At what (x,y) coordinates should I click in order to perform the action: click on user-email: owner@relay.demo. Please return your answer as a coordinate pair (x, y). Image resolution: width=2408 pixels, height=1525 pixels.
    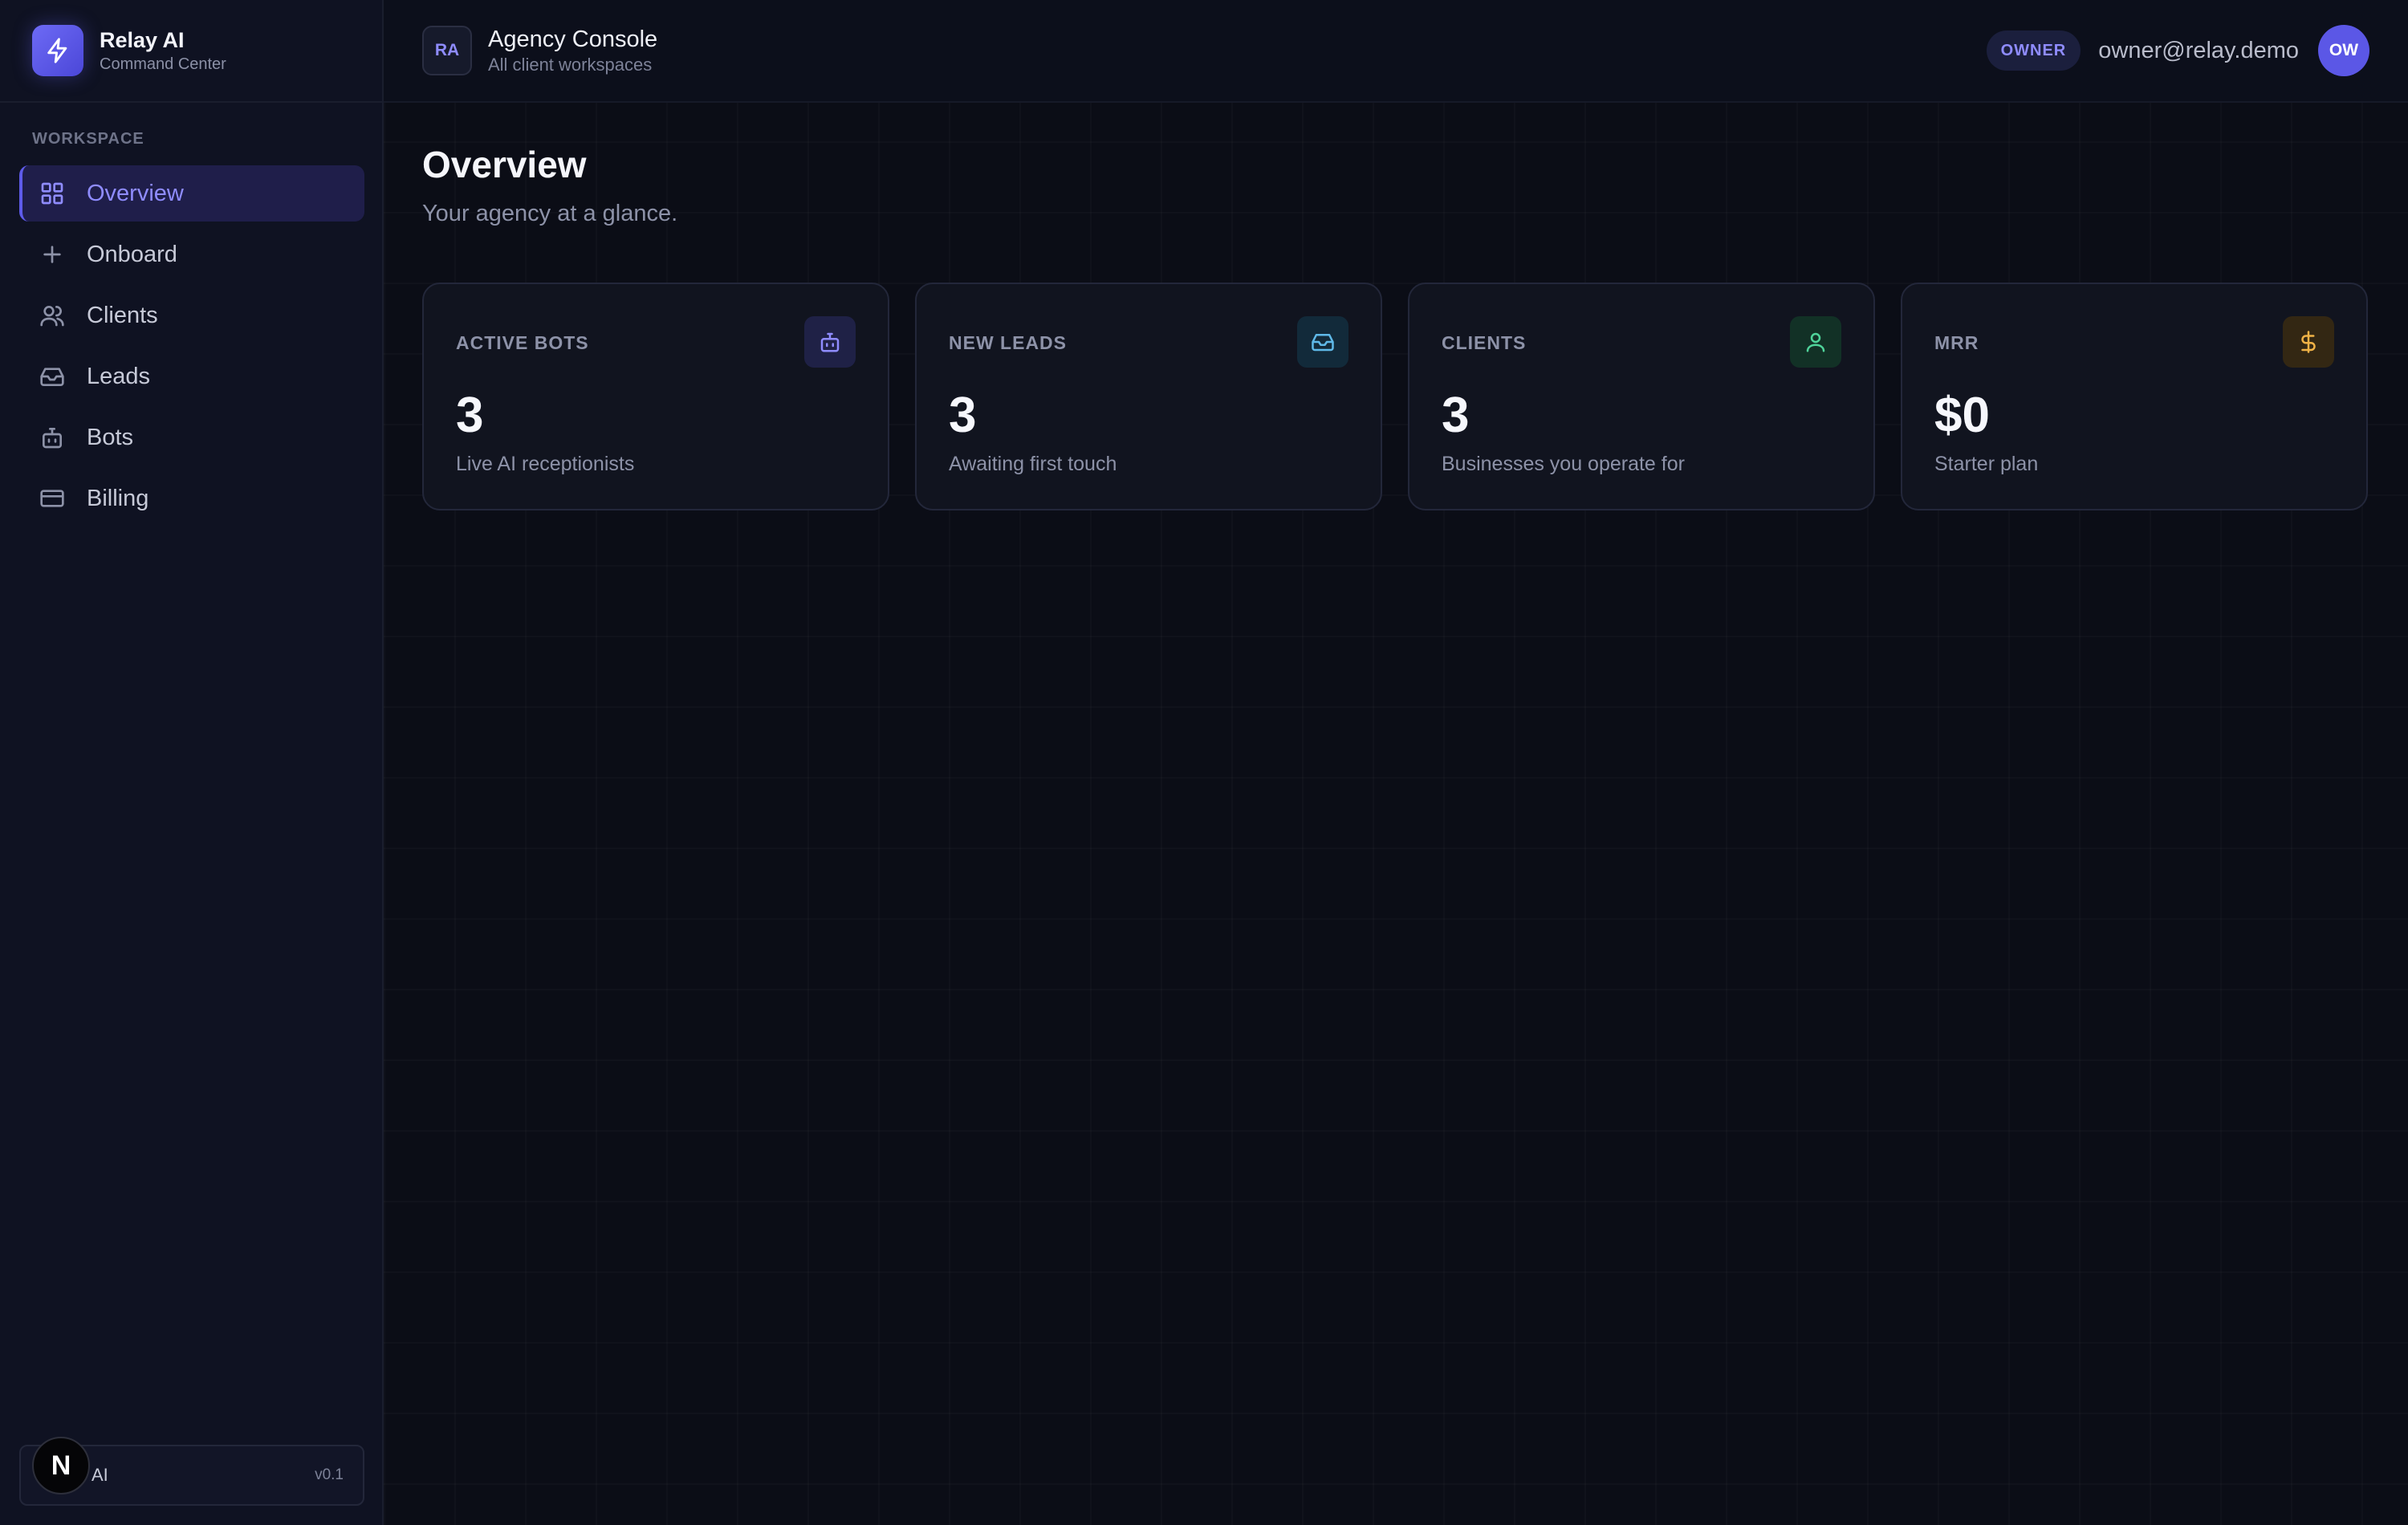
    Looking at the image, I should click on (2198, 50).